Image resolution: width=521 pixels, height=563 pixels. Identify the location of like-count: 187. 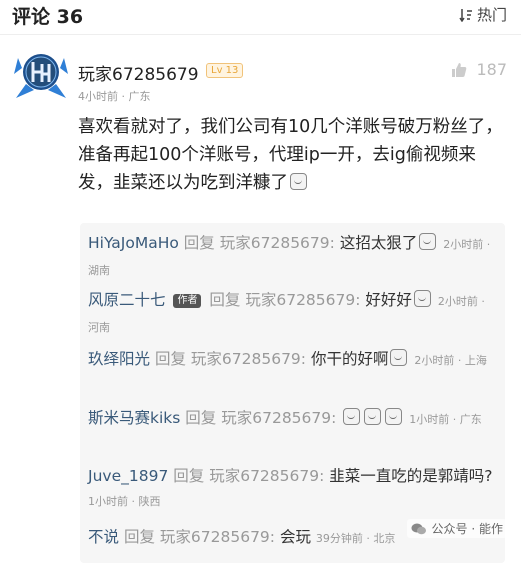
(491, 69).